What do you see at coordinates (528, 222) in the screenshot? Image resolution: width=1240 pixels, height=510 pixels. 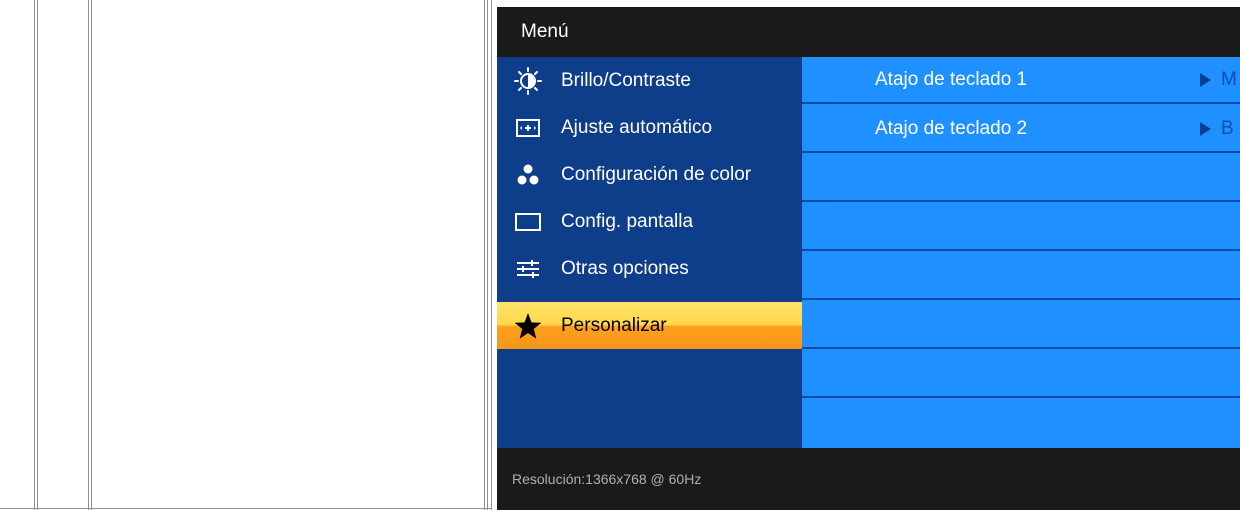 I see `display-settings-icon` at bounding box center [528, 222].